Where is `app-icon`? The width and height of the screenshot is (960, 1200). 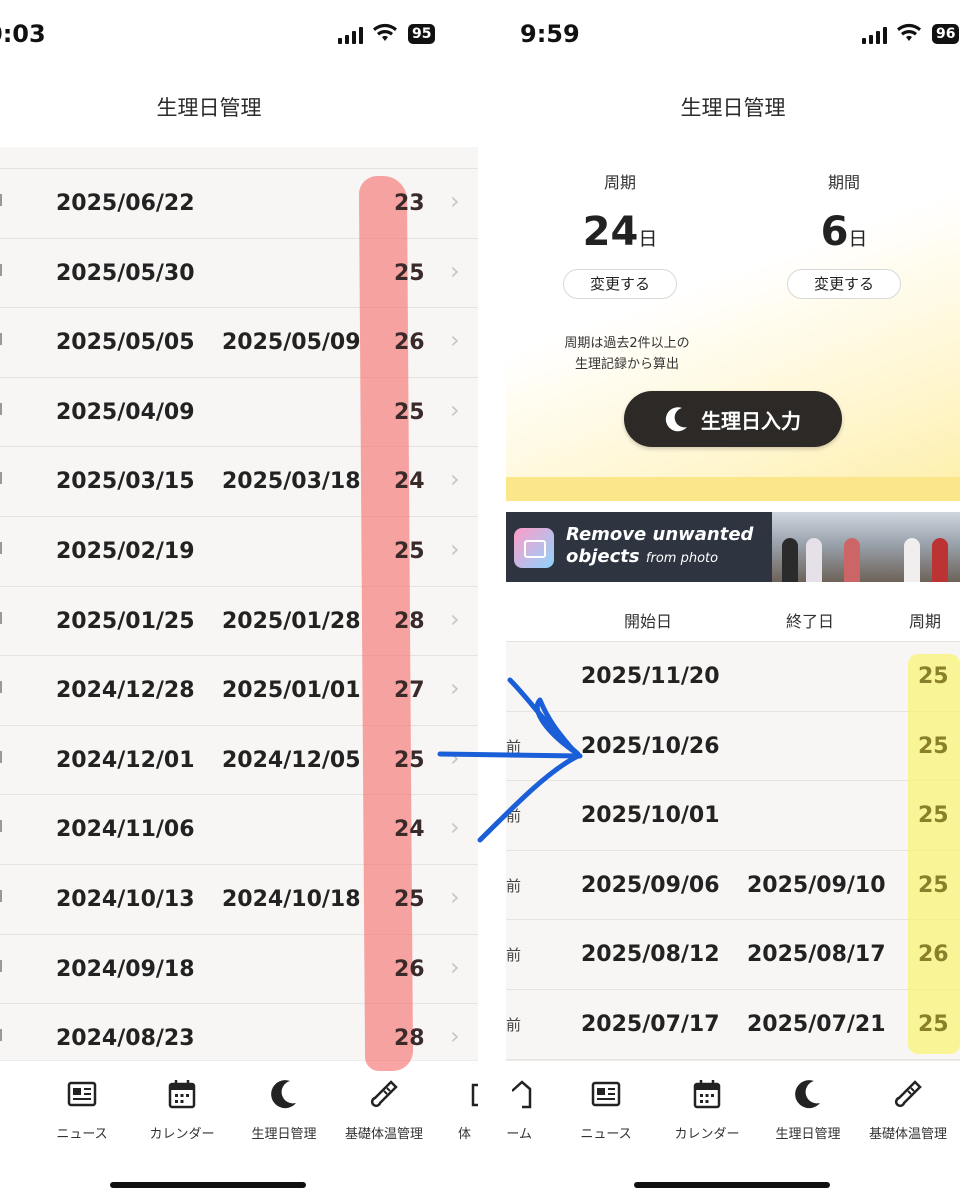 app-icon is located at coordinates (534, 548).